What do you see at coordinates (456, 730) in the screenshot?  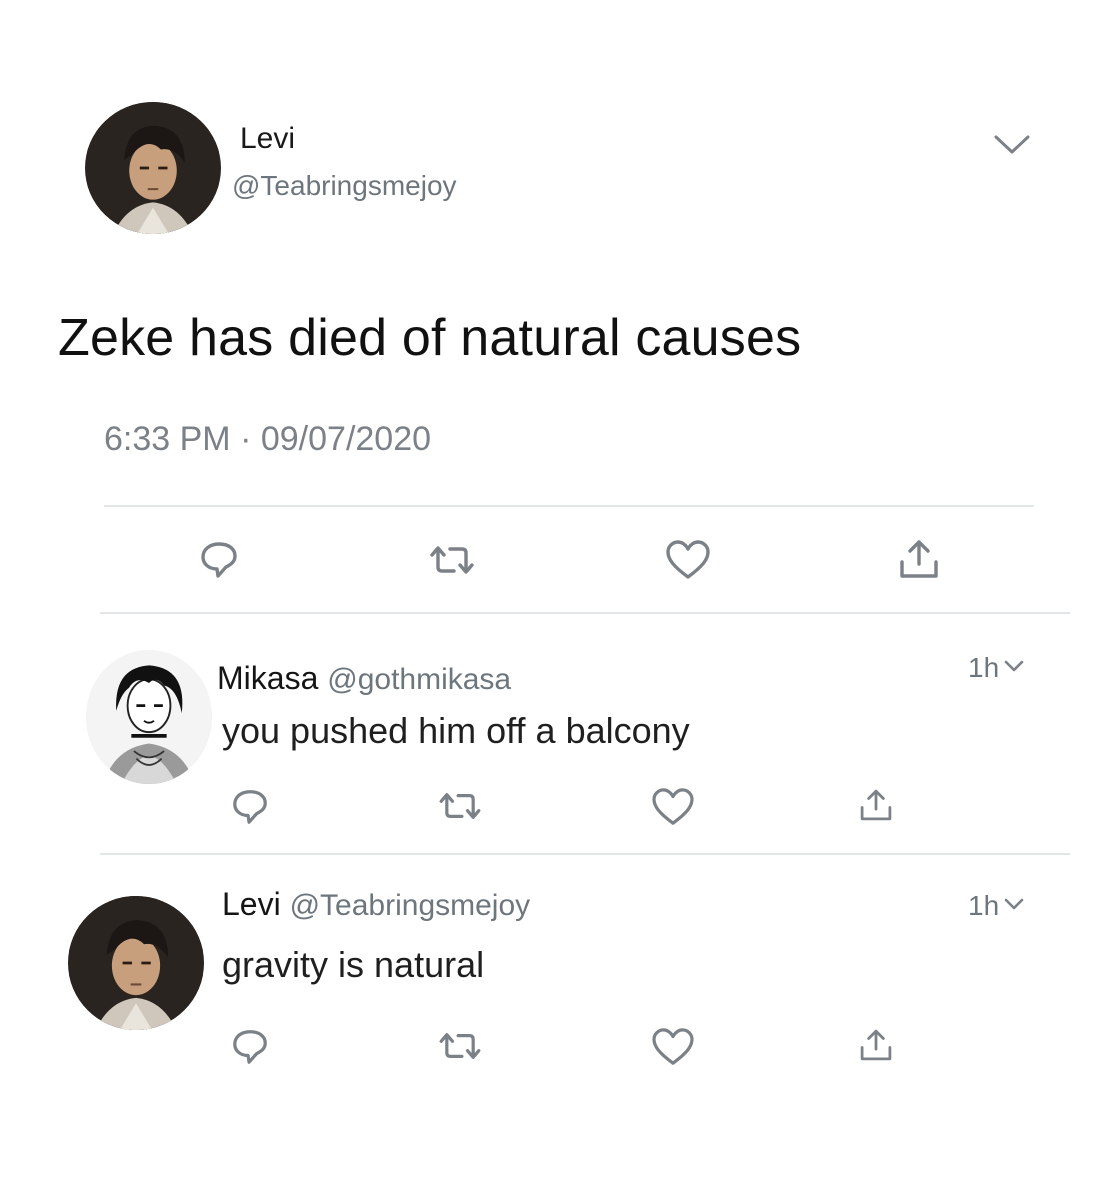 I see `reply-text: you pushed him off a balcony` at bounding box center [456, 730].